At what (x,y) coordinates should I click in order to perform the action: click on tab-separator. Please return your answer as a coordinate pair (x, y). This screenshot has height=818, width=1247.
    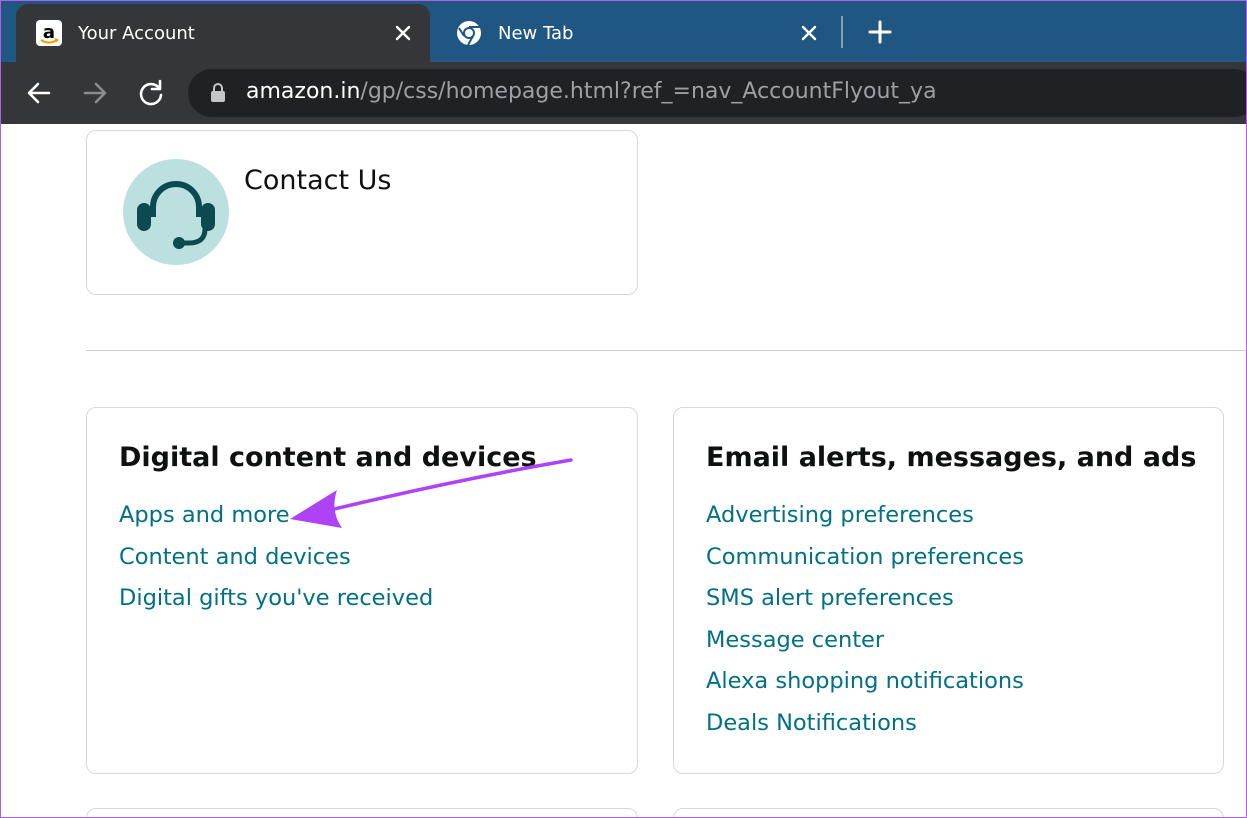
    Looking at the image, I should click on (842, 32).